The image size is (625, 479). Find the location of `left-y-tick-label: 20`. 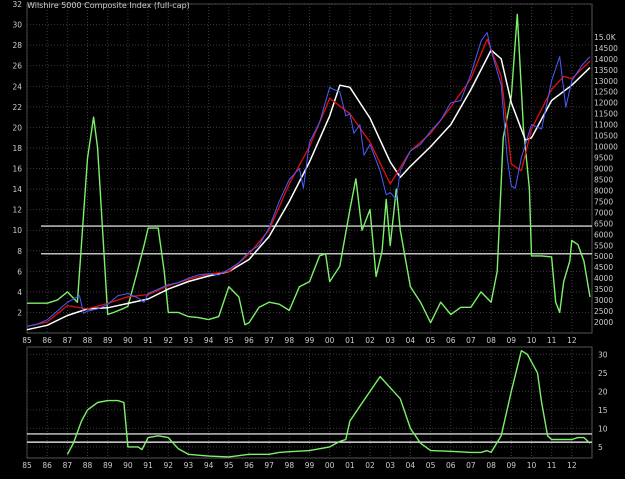

left-y-tick-label: 20 is located at coordinates (17, 127).